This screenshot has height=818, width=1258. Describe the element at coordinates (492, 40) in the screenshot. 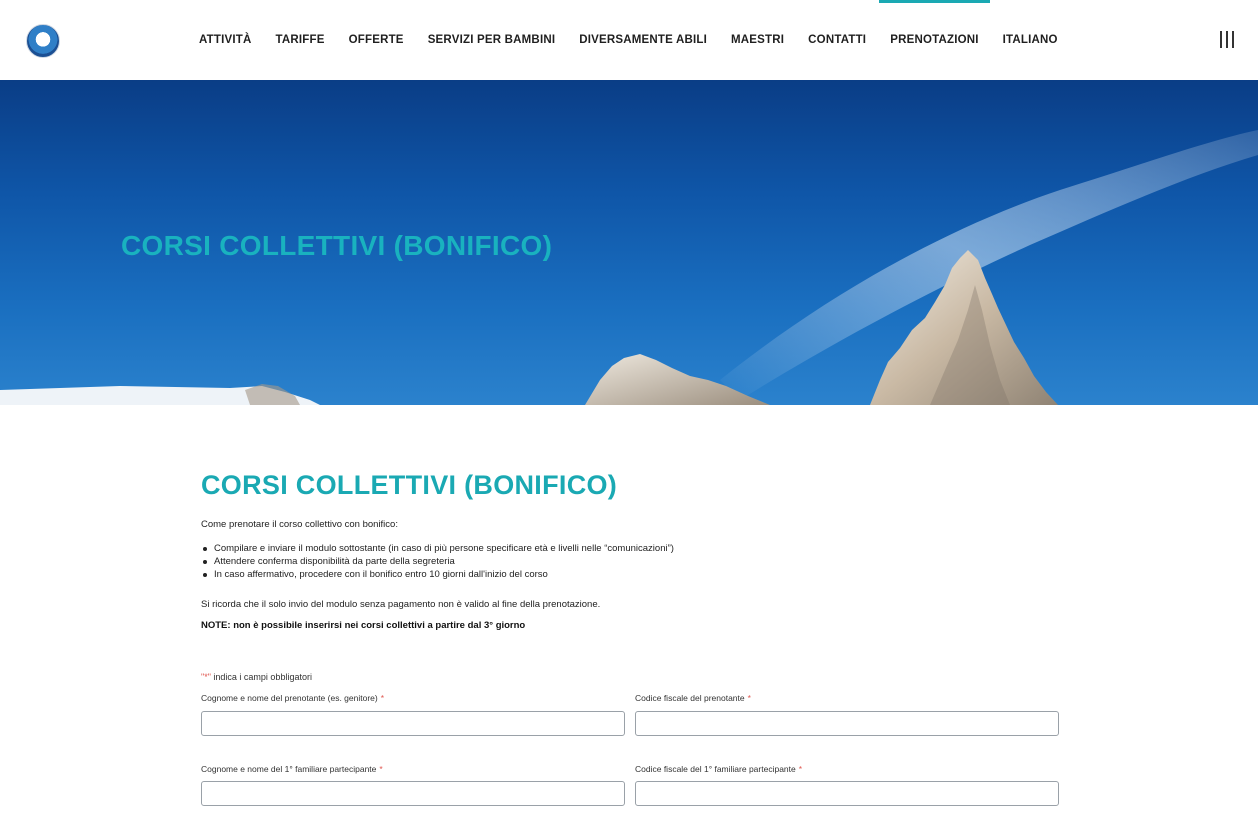

I see `nav-item-servizi-per-bambini: SERVIZI PER BAMBINI` at that location.